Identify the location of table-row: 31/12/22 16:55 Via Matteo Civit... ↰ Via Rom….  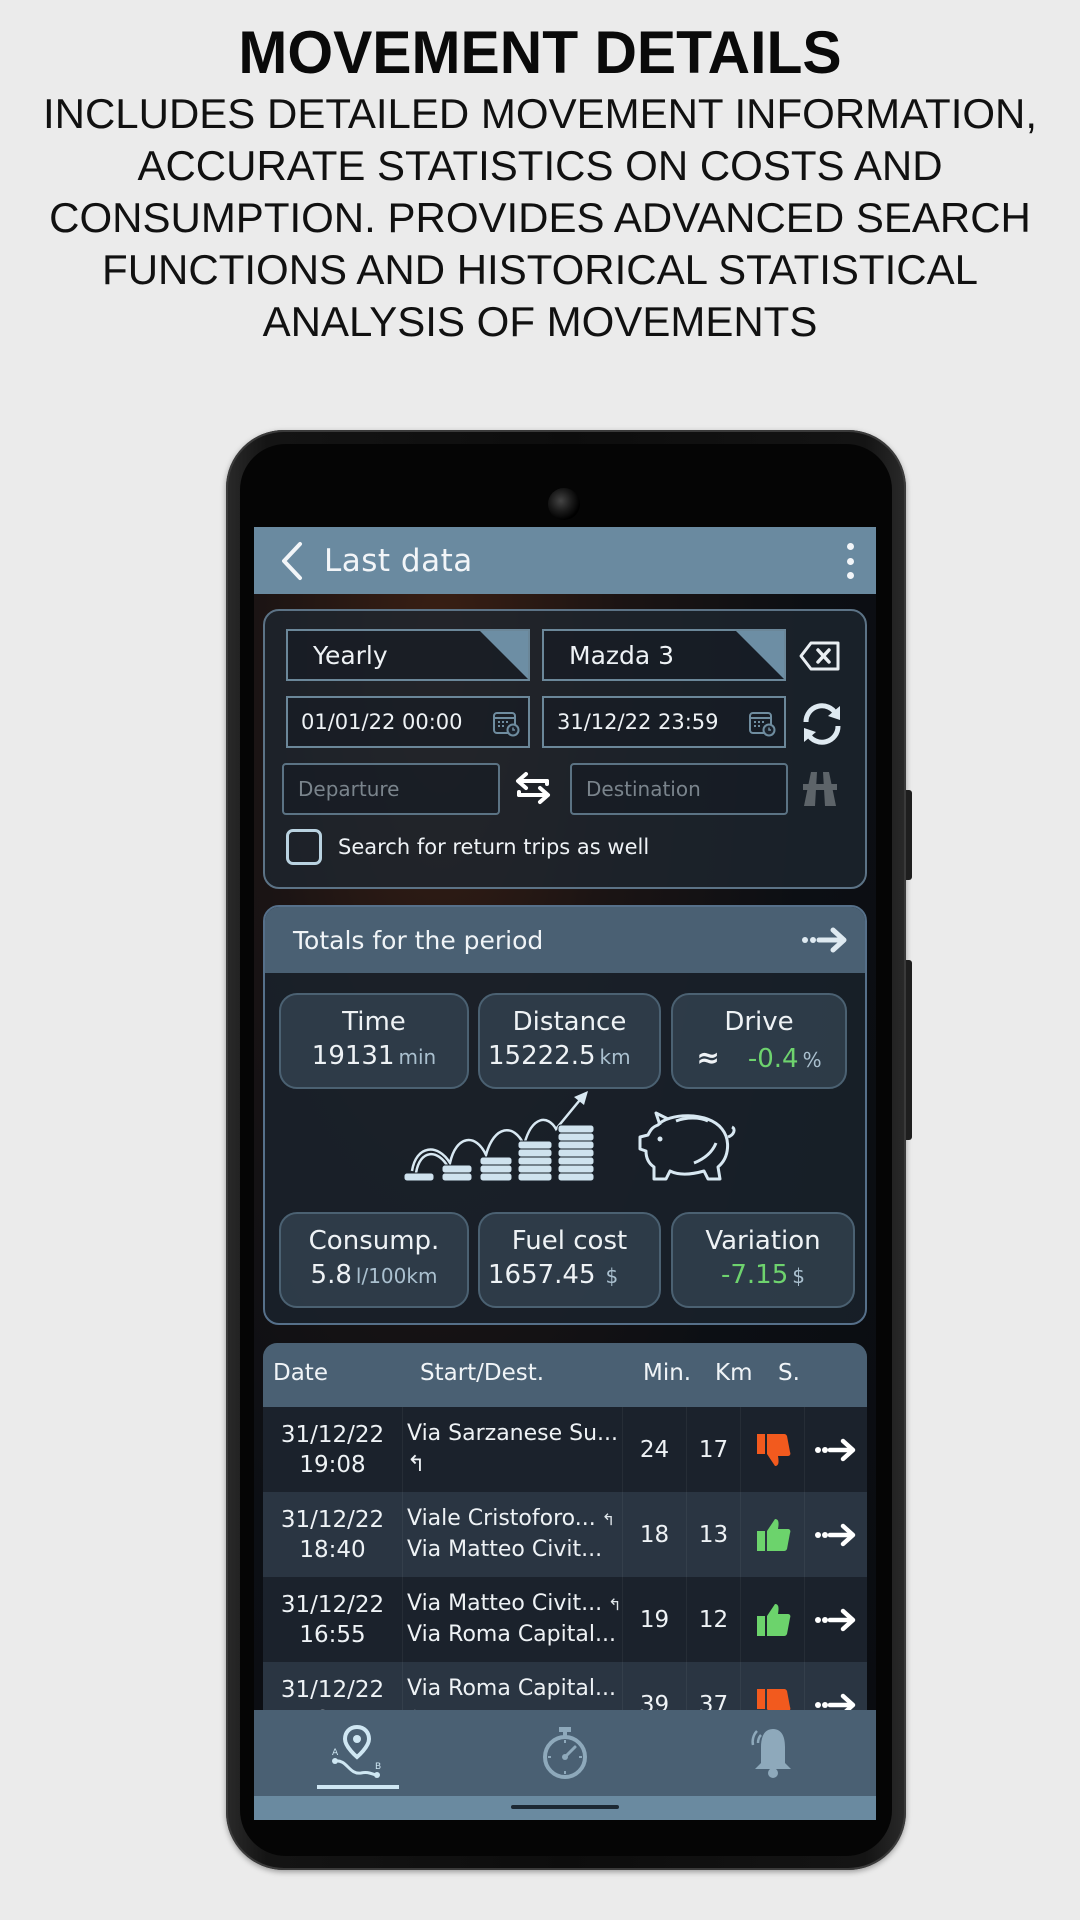
(565, 1619).